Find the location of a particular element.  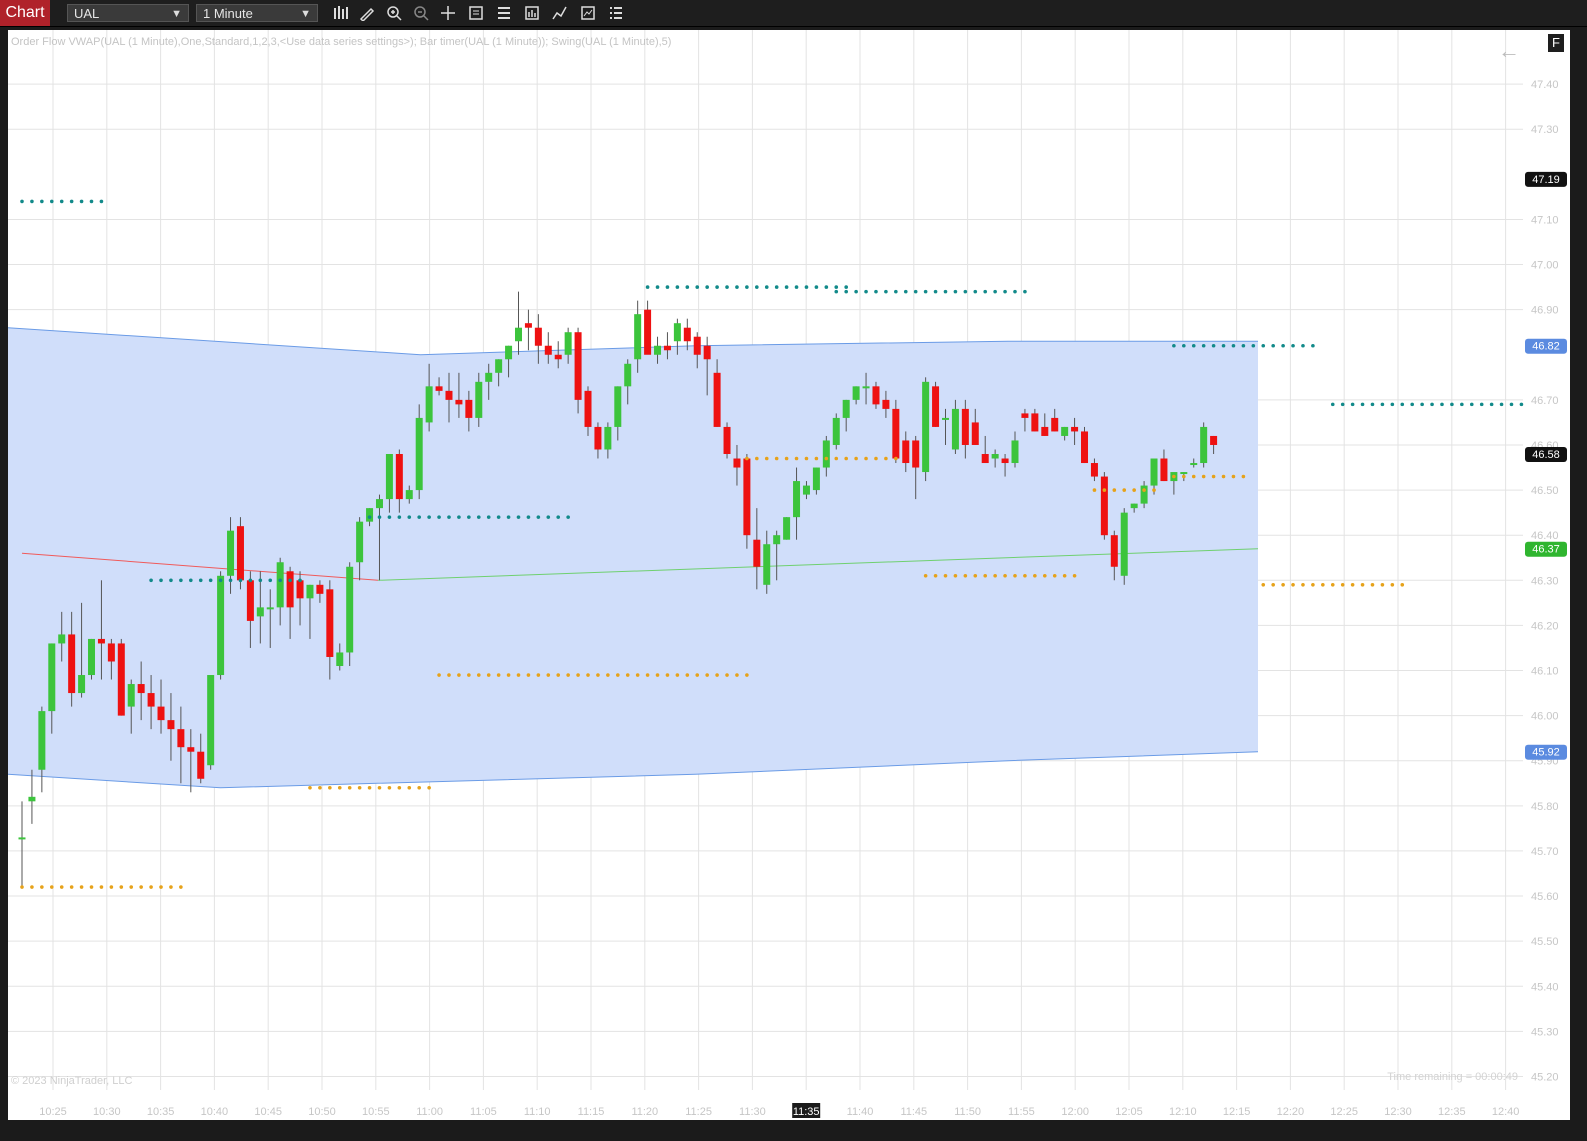

x-tick-label: 10:30 is located at coordinates (107, 1112).